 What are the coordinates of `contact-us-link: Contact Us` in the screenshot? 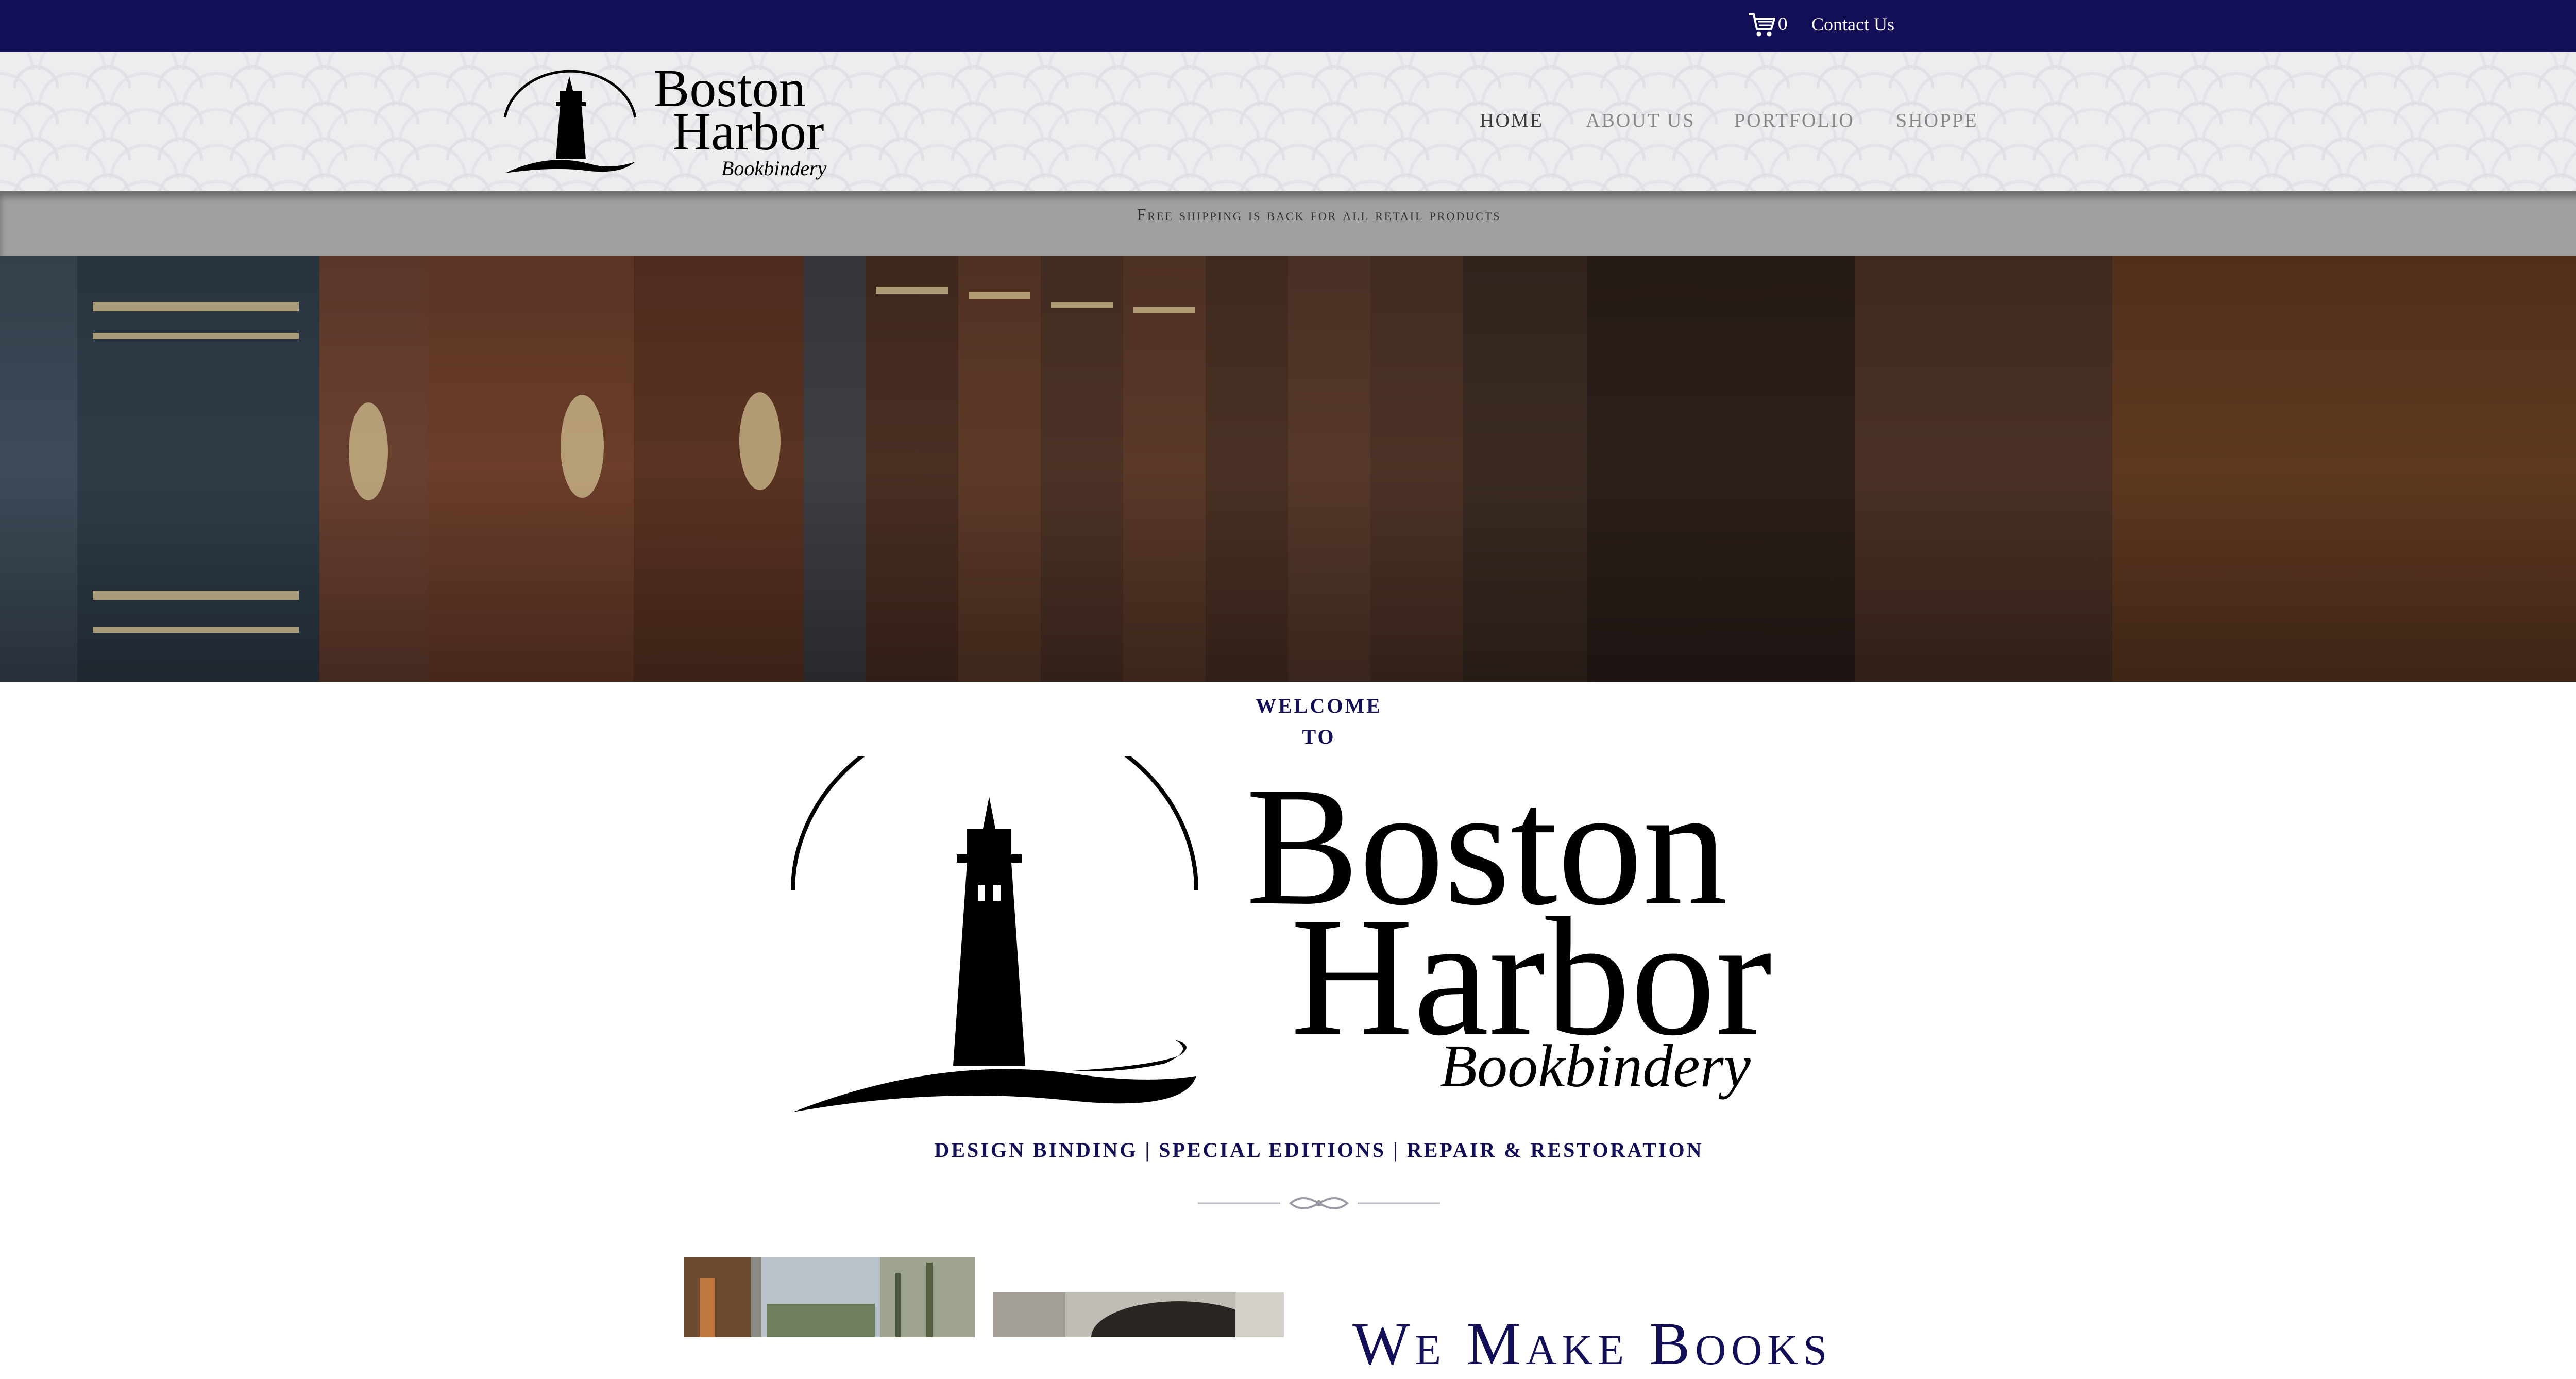 It's located at (1852, 24).